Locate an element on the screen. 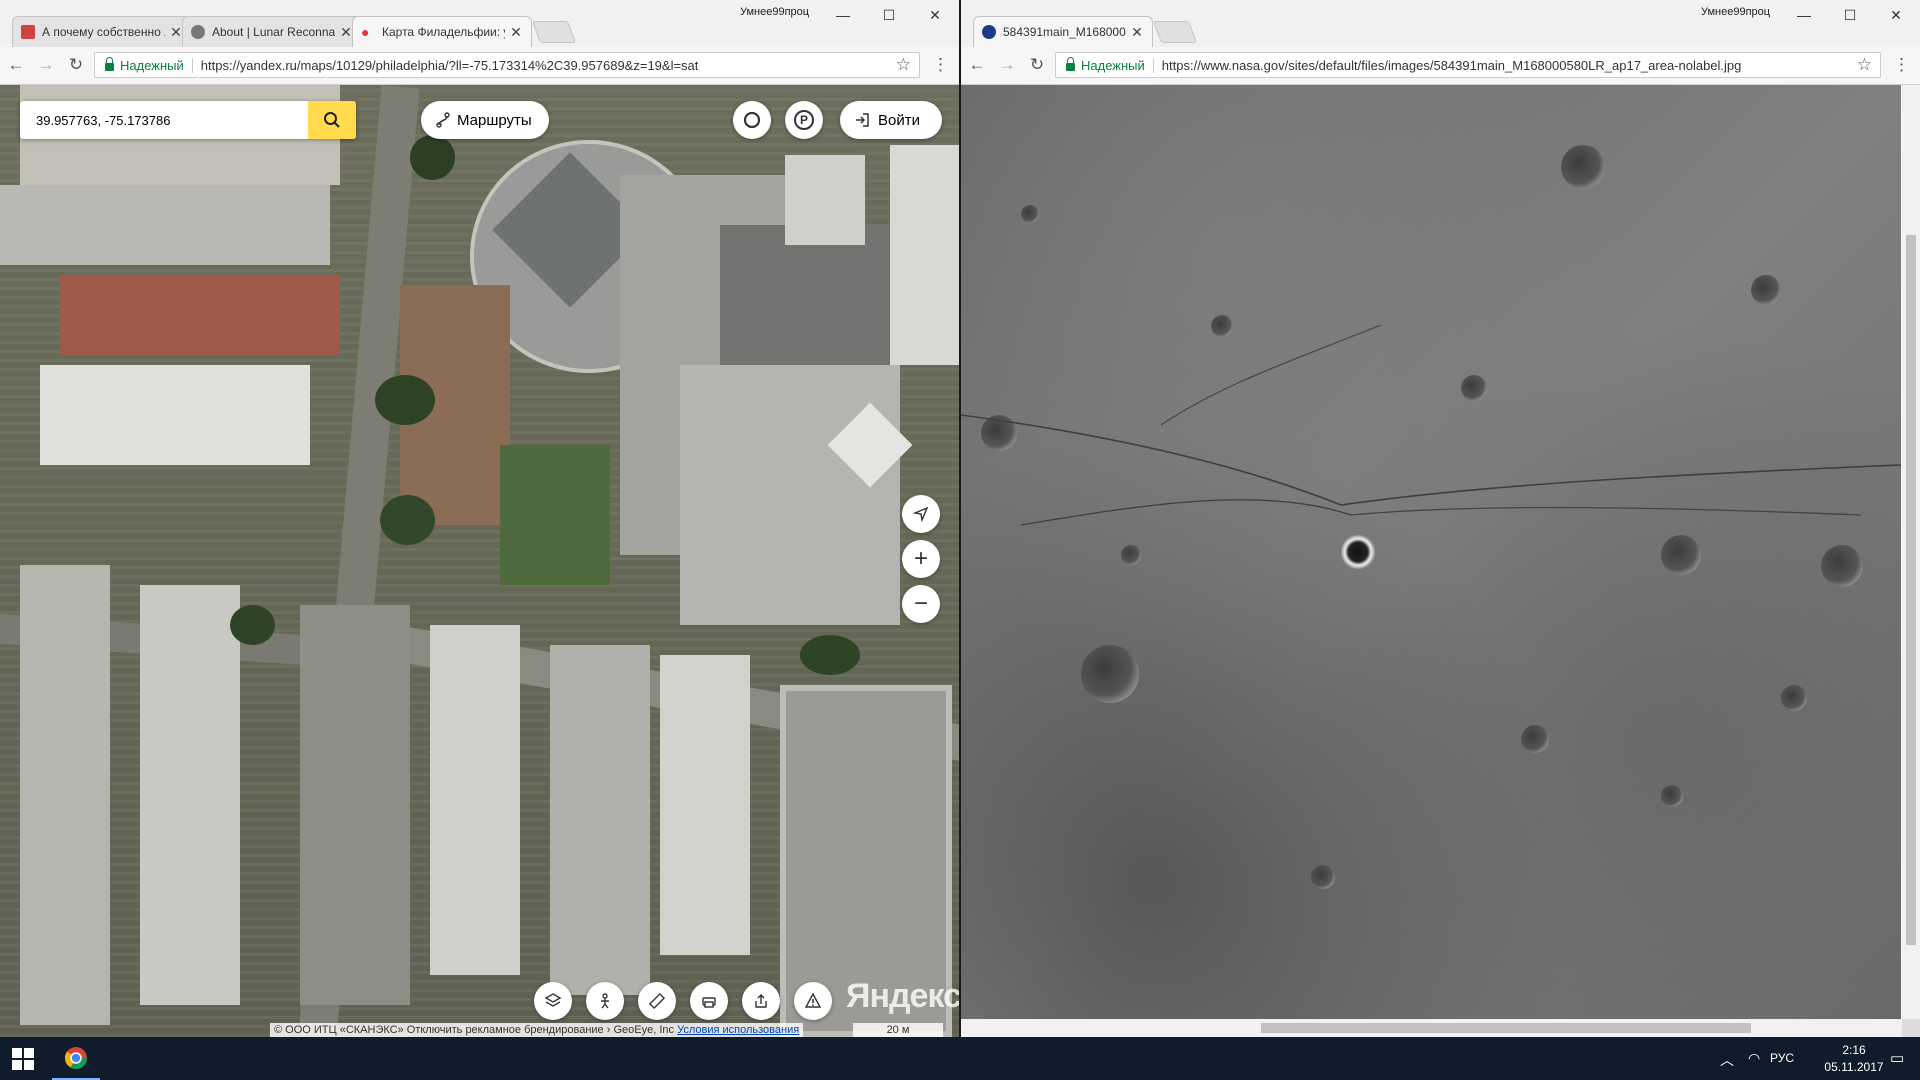  tab-1: А почему собственно л ✕ is located at coordinates (102, 31).